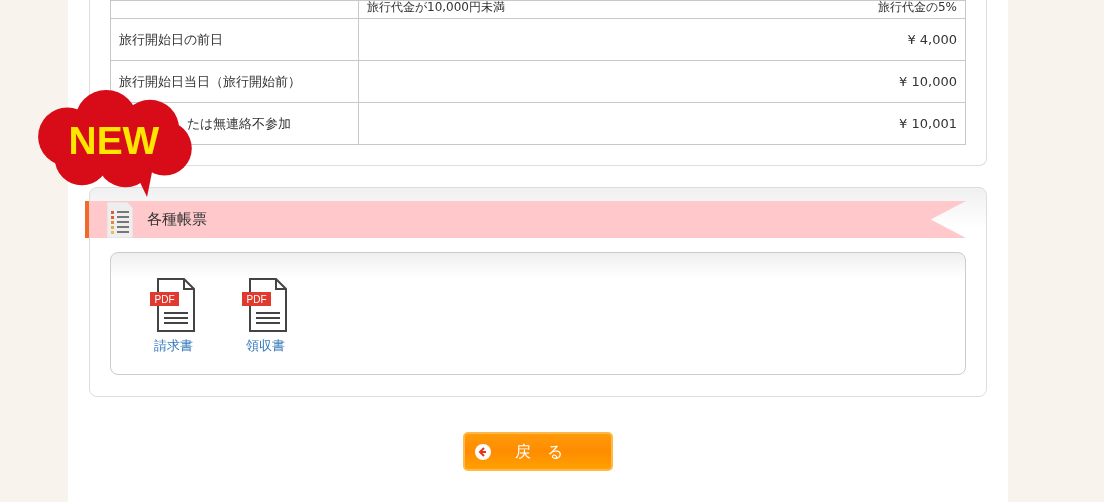 The width and height of the screenshot is (1104, 502). What do you see at coordinates (662, 123) in the screenshot?
I see `table-cell: ¥ 10,001` at bounding box center [662, 123].